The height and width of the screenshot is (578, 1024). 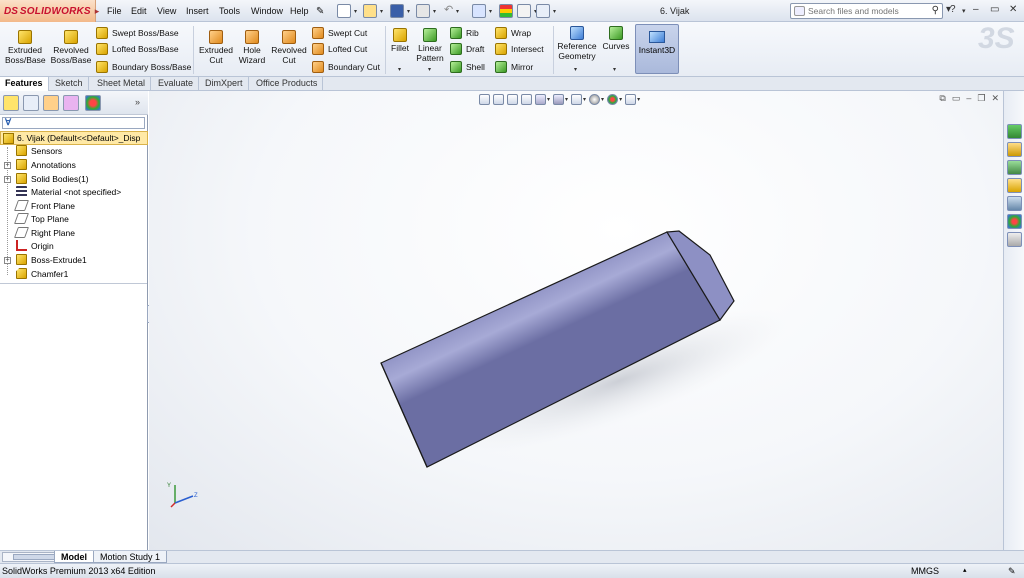 What do you see at coordinates (35, 246) in the screenshot?
I see `tree-item-origin: Origin` at bounding box center [35, 246].